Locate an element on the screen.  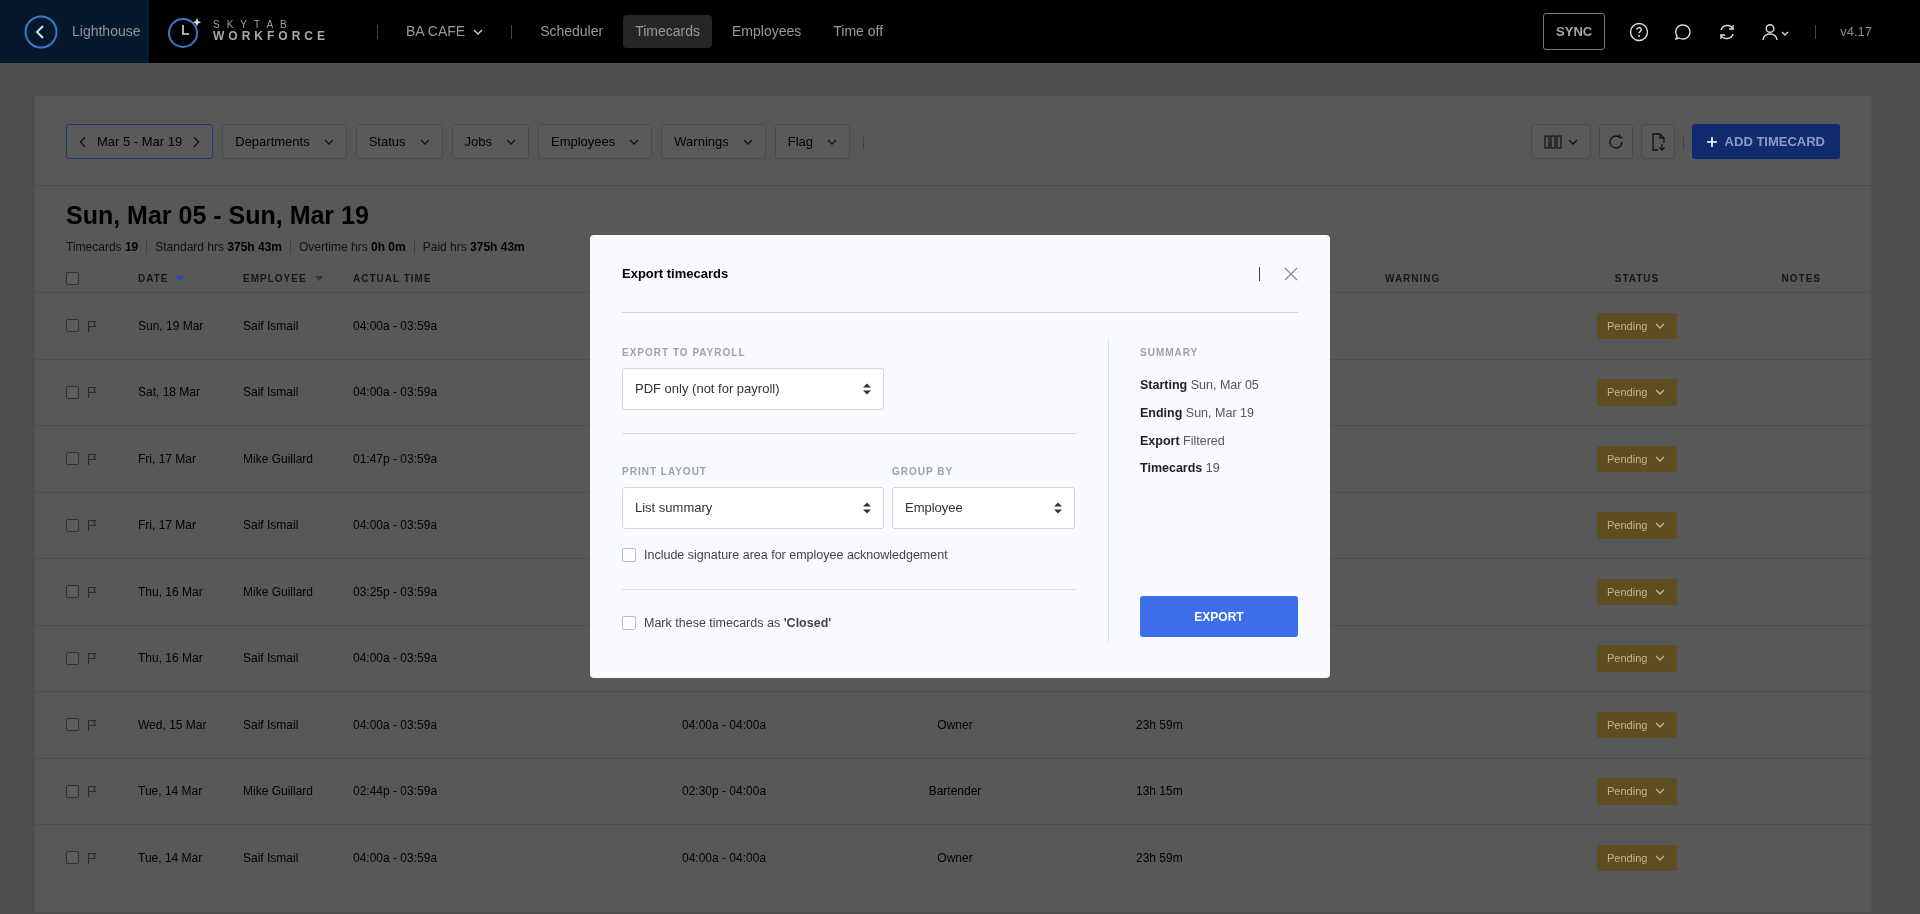
export-button: EXPORT is located at coordinates (1219, 616).